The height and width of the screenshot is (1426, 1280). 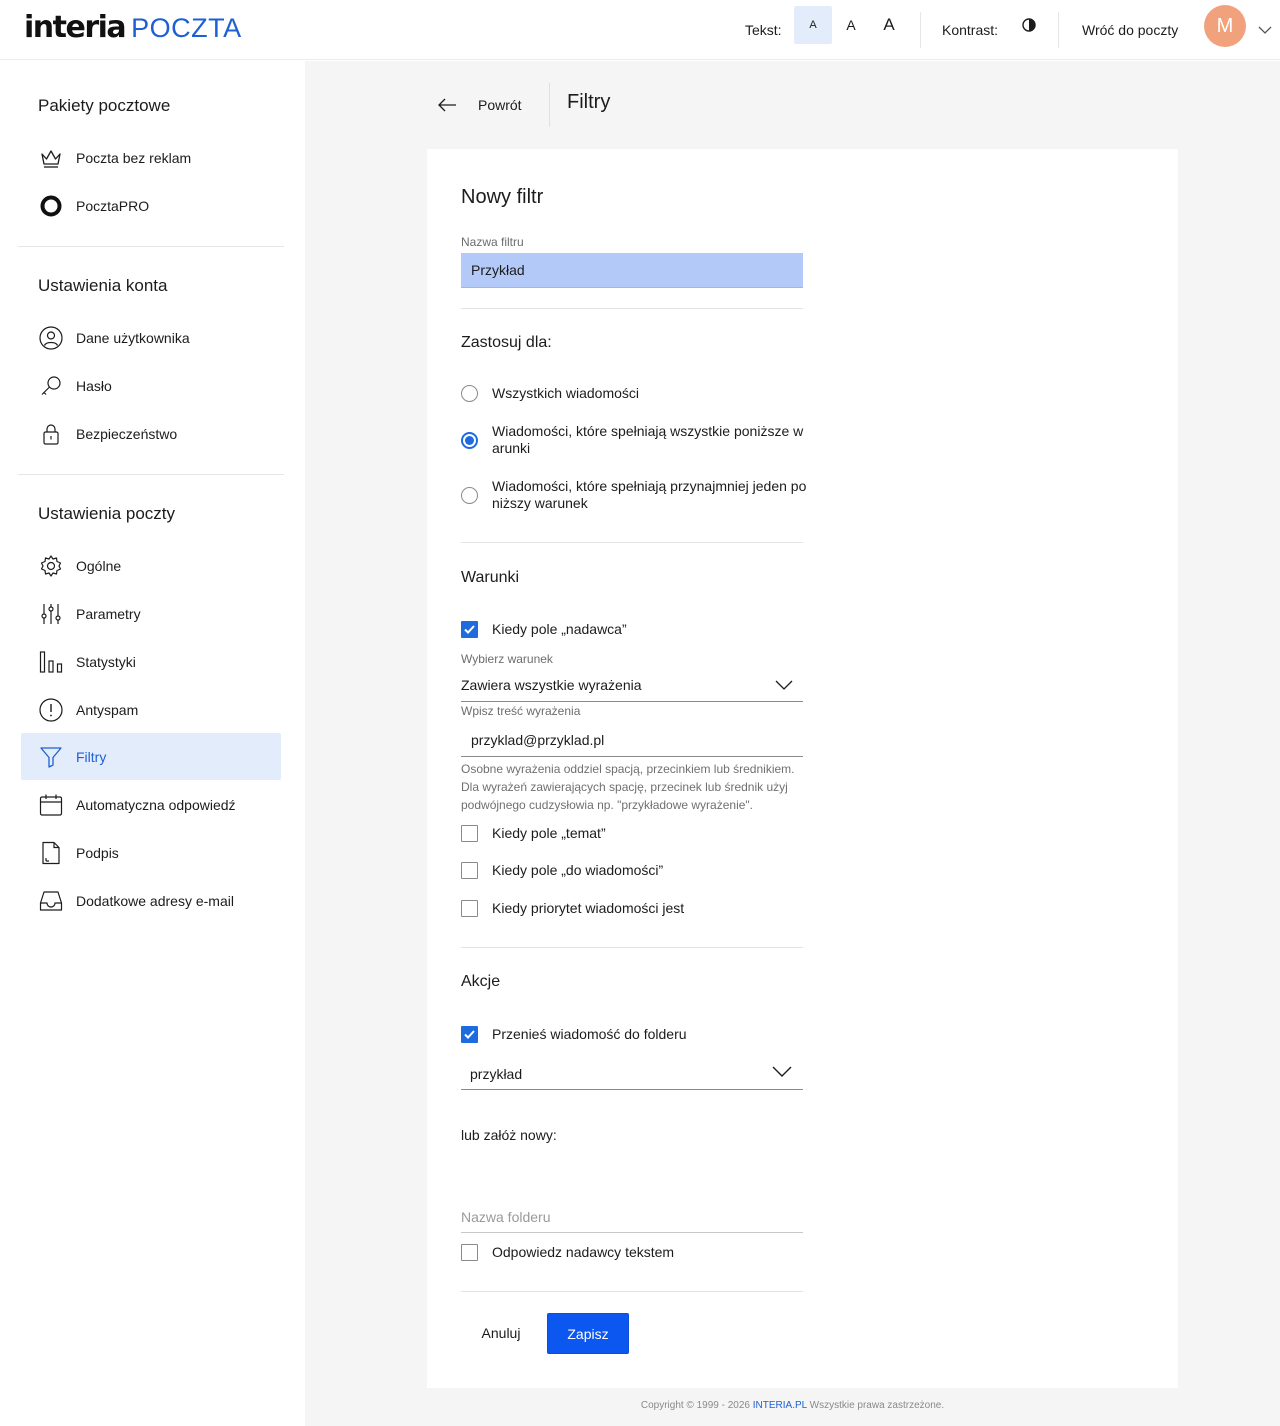 I want to click on title-separator, so click(x=549, y=105).